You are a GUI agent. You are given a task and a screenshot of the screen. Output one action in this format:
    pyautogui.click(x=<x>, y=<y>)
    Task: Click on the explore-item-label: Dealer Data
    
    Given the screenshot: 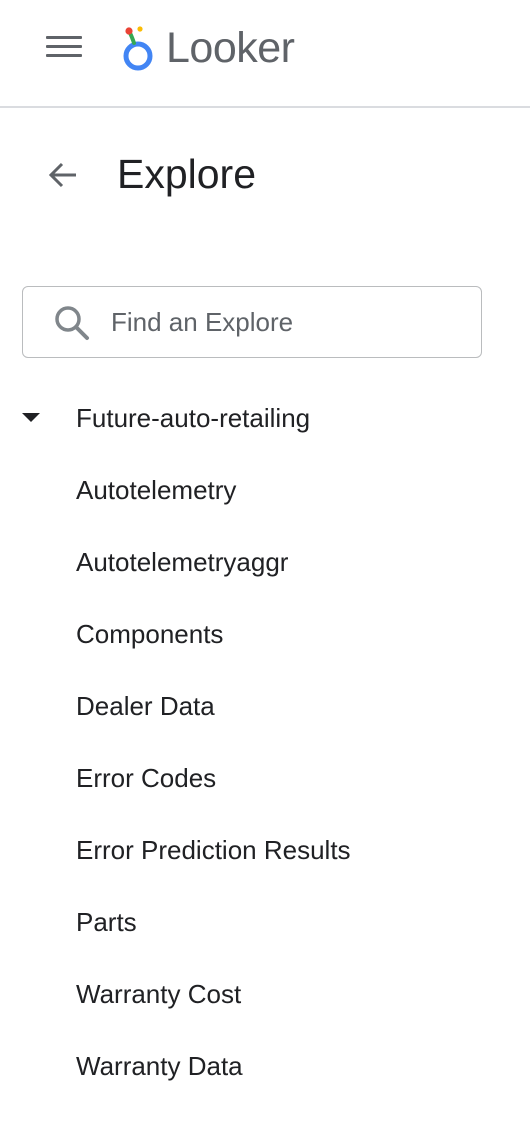 What is the action you would take?
    pyautogui.click(x=145, y=706)
    